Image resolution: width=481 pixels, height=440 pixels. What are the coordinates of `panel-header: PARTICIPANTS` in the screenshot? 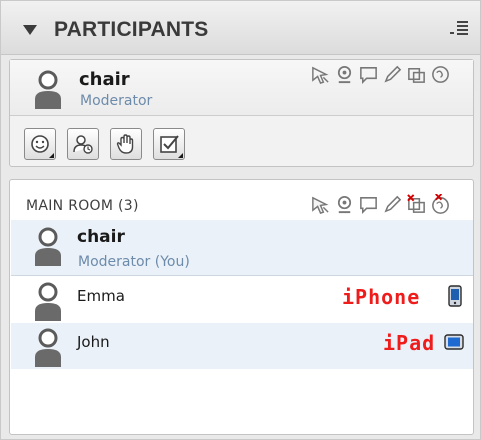 It's located at (240, 28).